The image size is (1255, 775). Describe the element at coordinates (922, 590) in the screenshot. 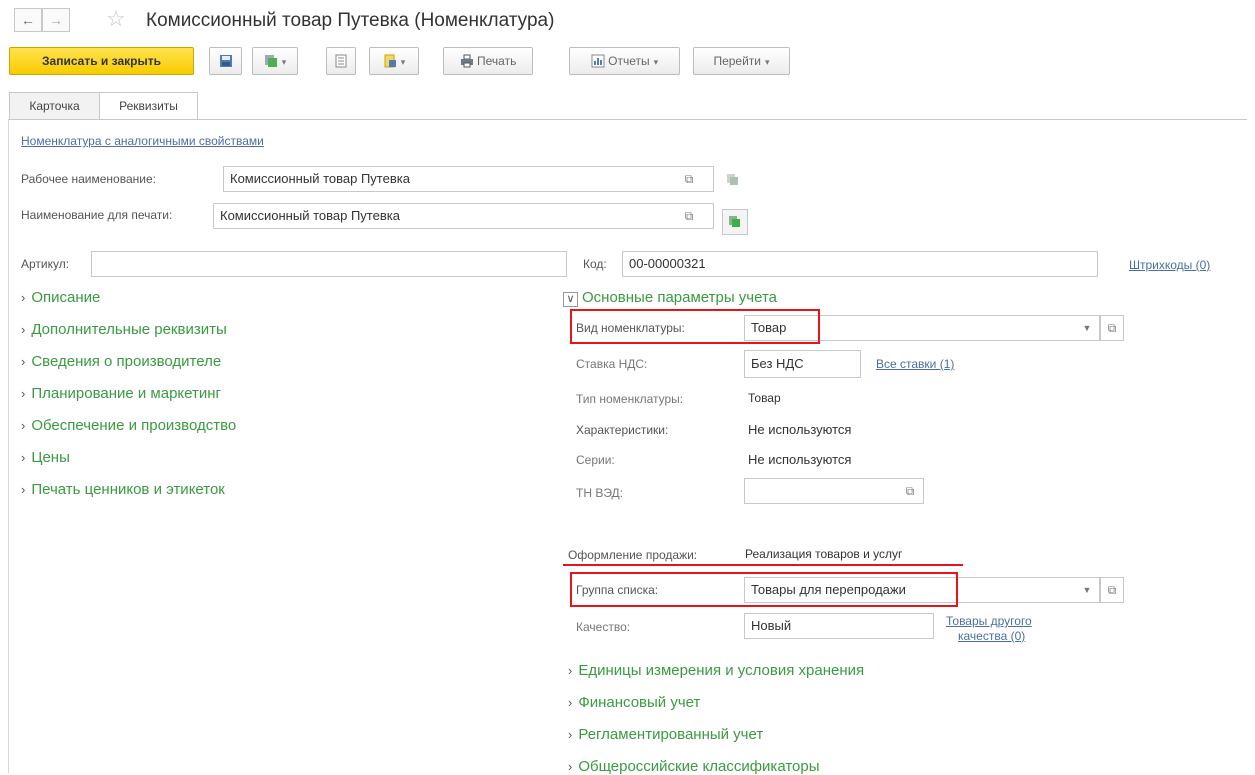

I see `list-group-field: Товары для перепродажи` at that location.